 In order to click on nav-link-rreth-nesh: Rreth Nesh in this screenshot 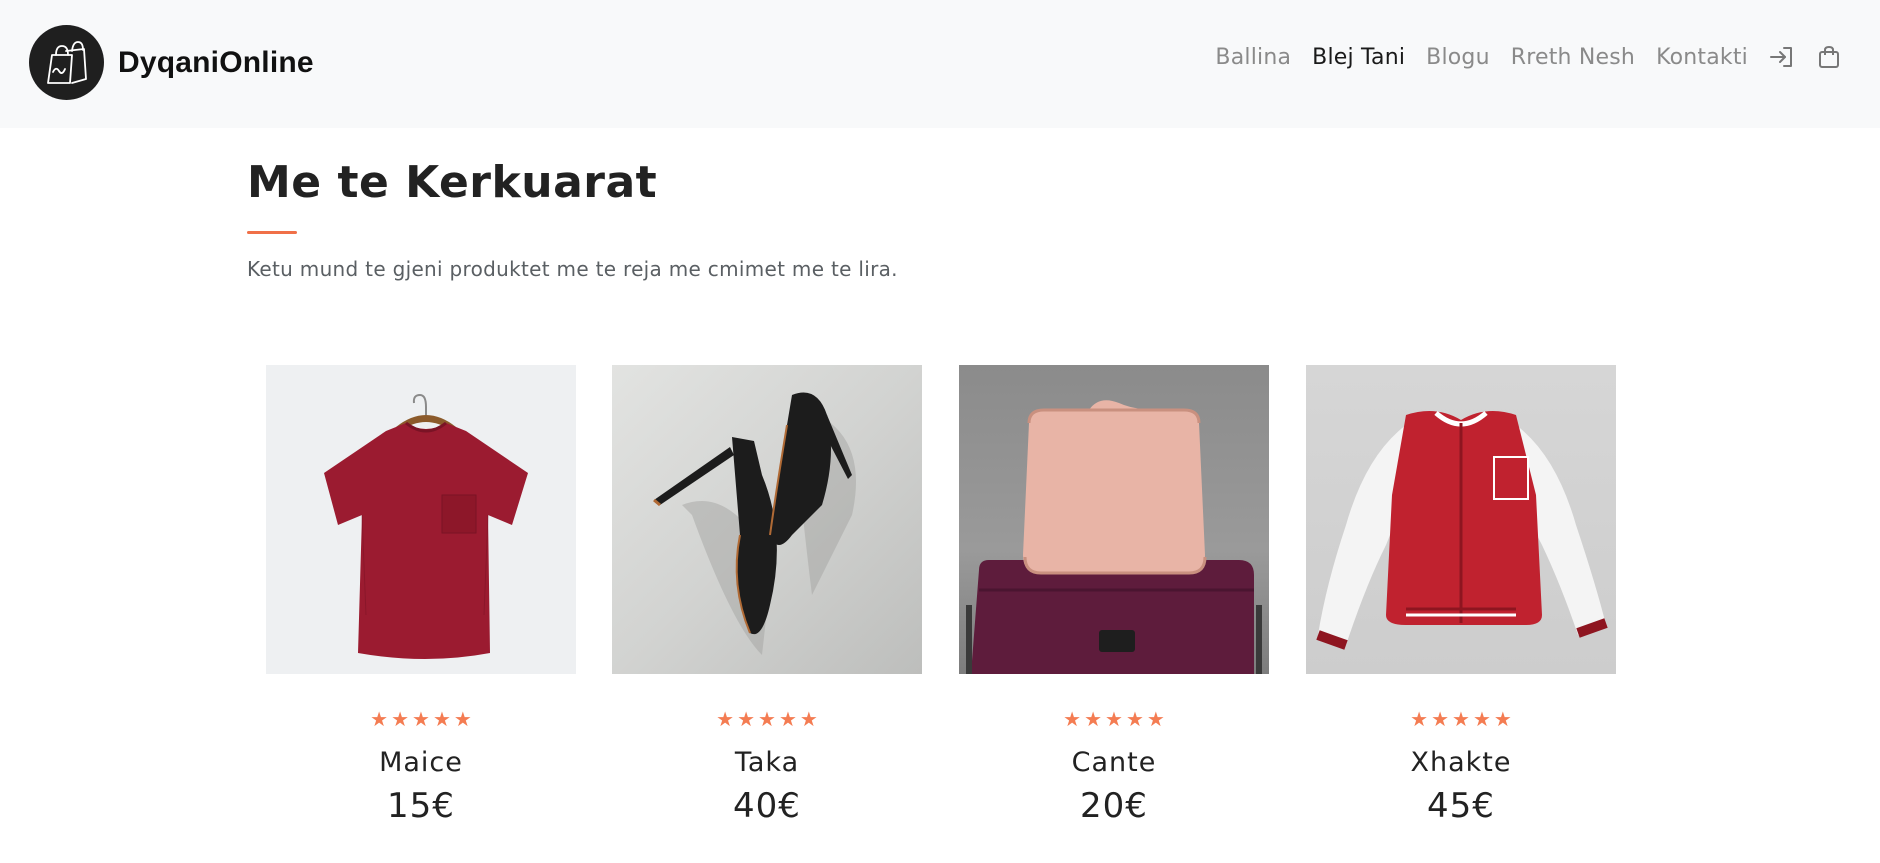, I will do `click(1573, 57)`.